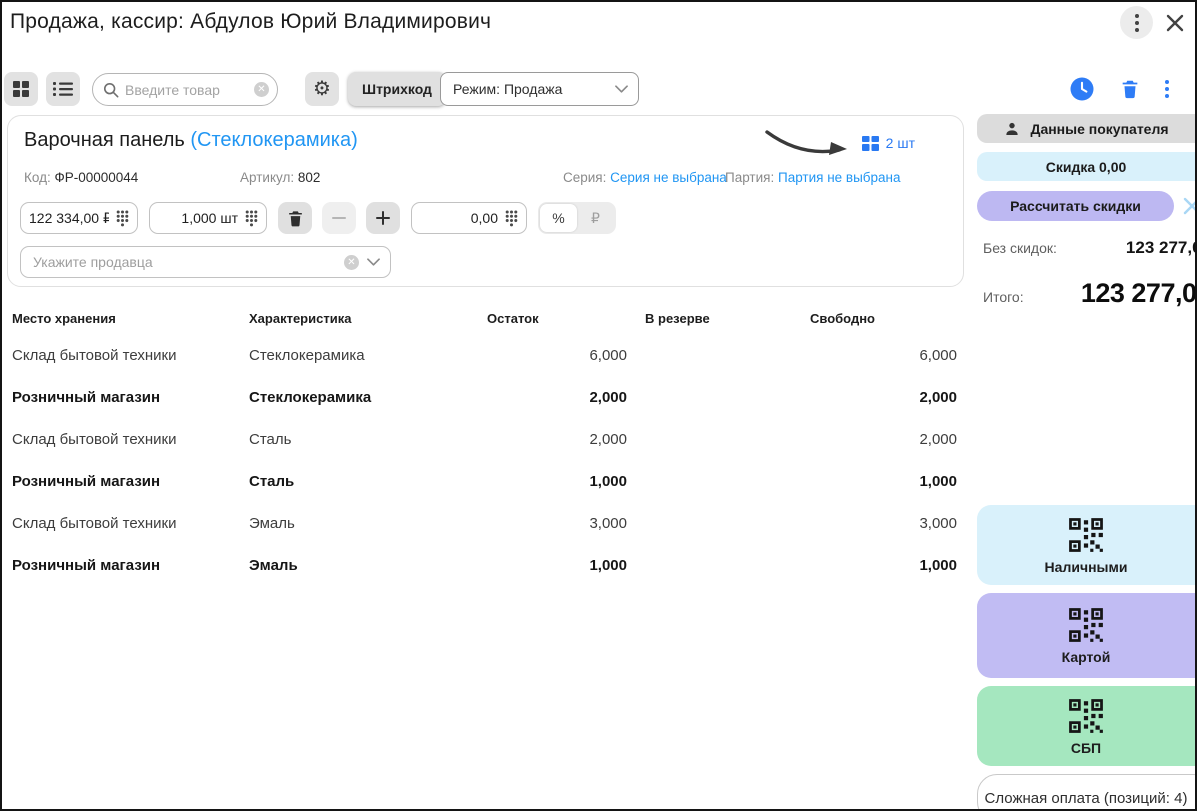 The width and height of the screenshot is (1197, 811). I want to click on calc-discounts-row: Рассчитать скидки, so click(1086, 206).